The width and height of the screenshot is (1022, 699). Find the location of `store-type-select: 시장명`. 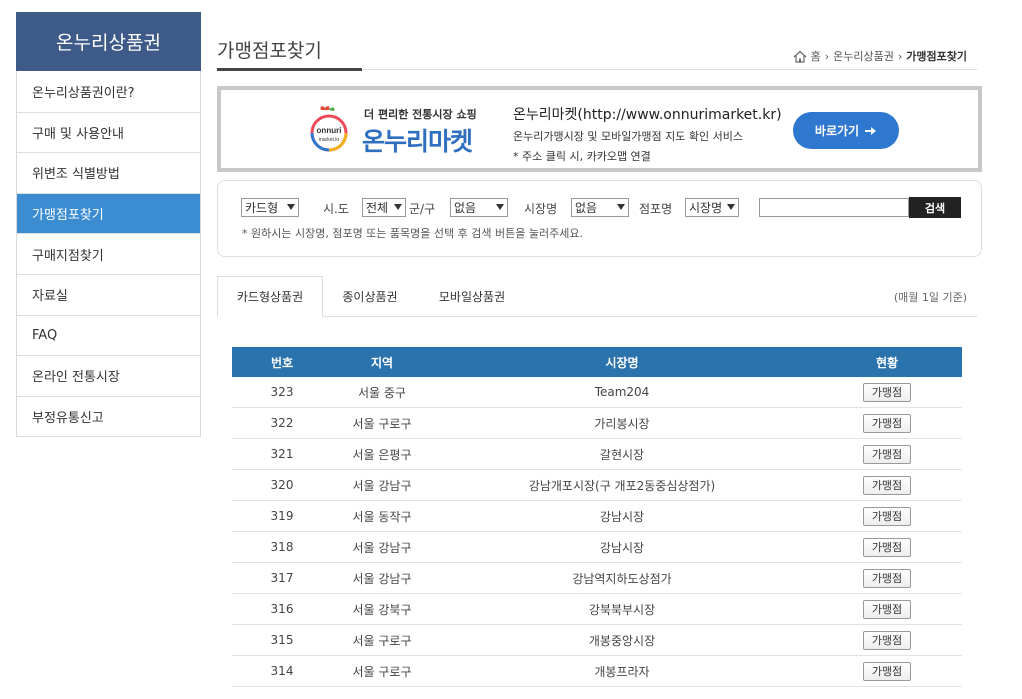

store-type-select: 시장명 is located at coordinates (712, 207).